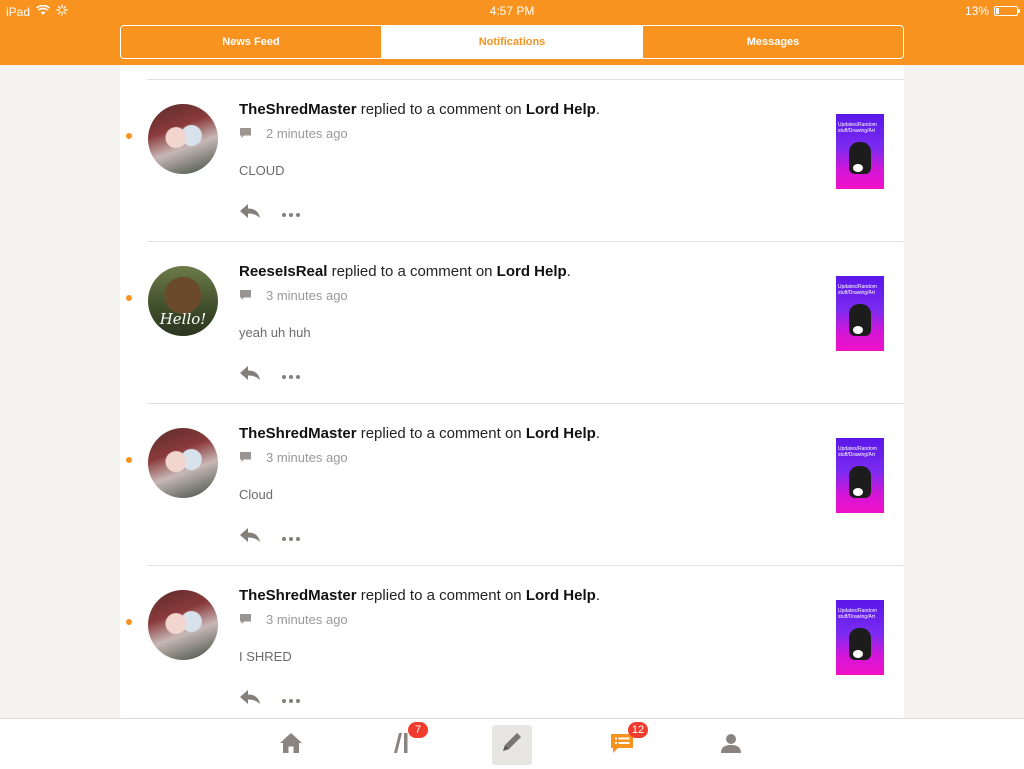 The height and width of the screenshot is (769, 1024). I want to click on write-tab, so click(512, 745).